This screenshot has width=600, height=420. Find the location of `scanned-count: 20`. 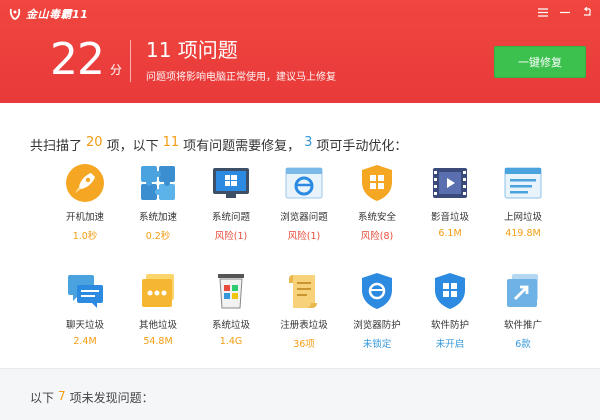

scanned-count: 20 is located at coordinates (94, 142).